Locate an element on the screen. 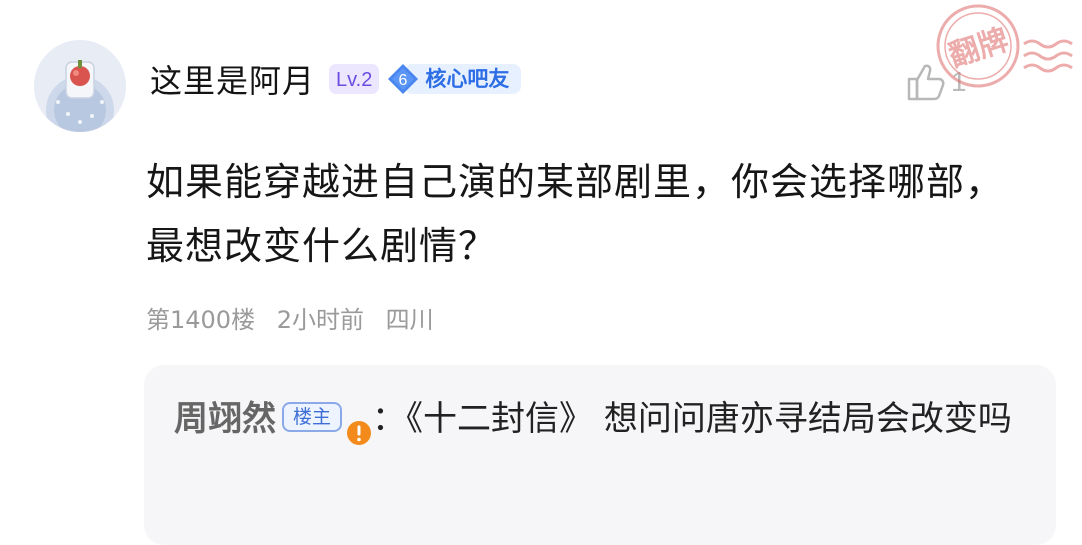 The image size is (1082, 545). level-badge: Lv.2 is located at coordinates (354, 79).